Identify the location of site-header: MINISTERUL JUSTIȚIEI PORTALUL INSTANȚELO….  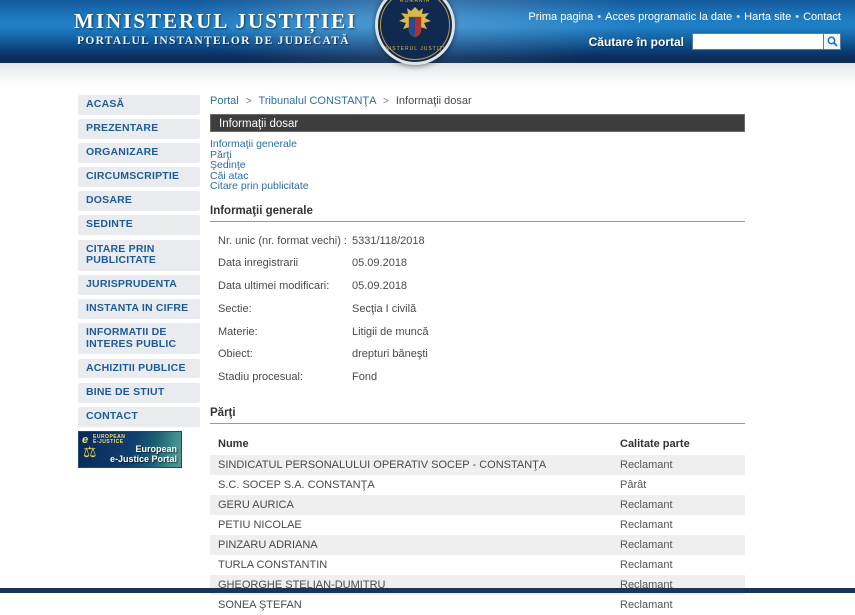
(427, 32).